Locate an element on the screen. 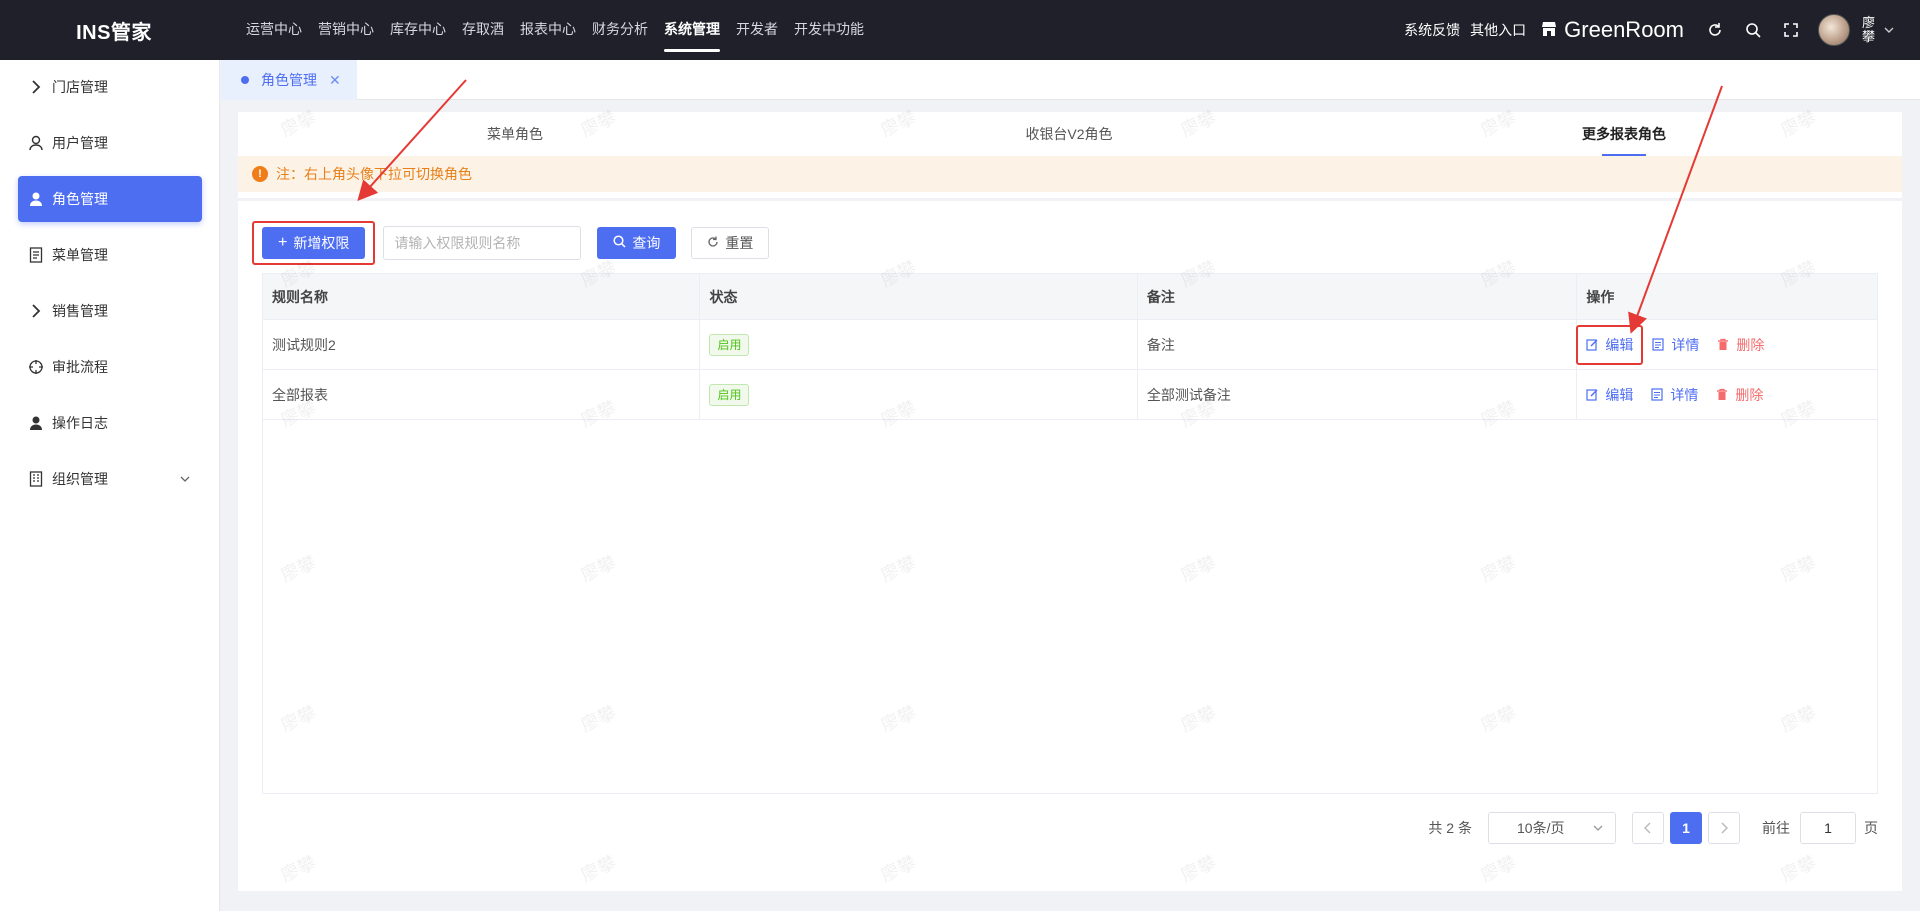  building-icon is located at coordinates (36, 479).